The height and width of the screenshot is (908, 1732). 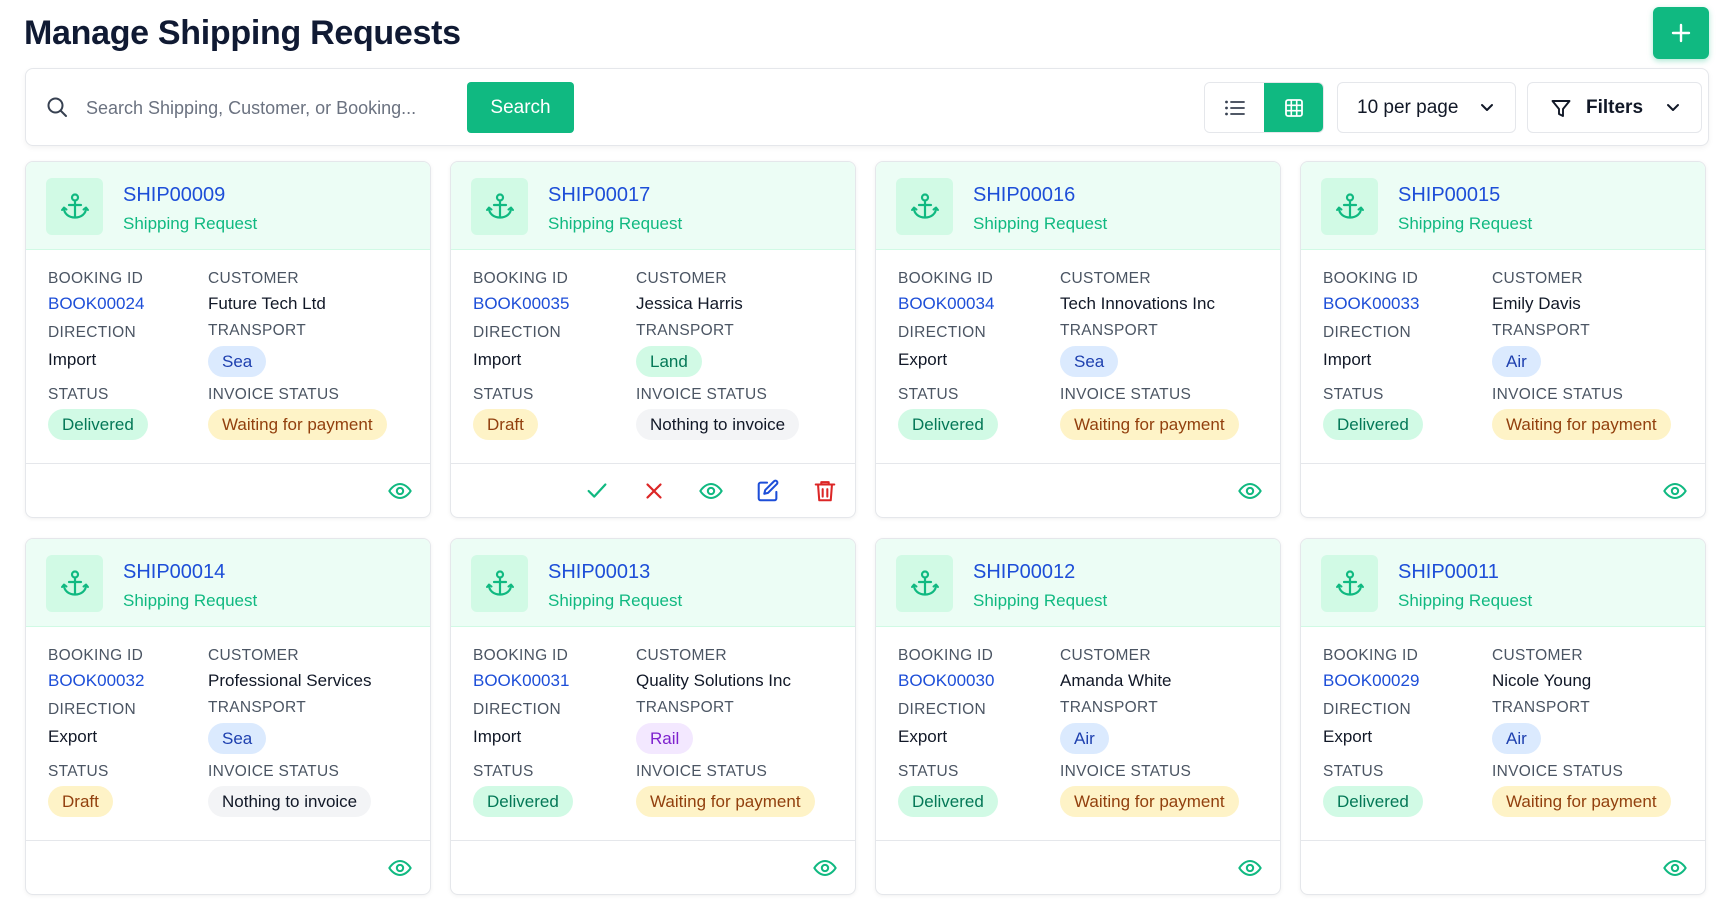 I want to click on booking-id-link: BOOK00029, so click(x=1371, y=681).